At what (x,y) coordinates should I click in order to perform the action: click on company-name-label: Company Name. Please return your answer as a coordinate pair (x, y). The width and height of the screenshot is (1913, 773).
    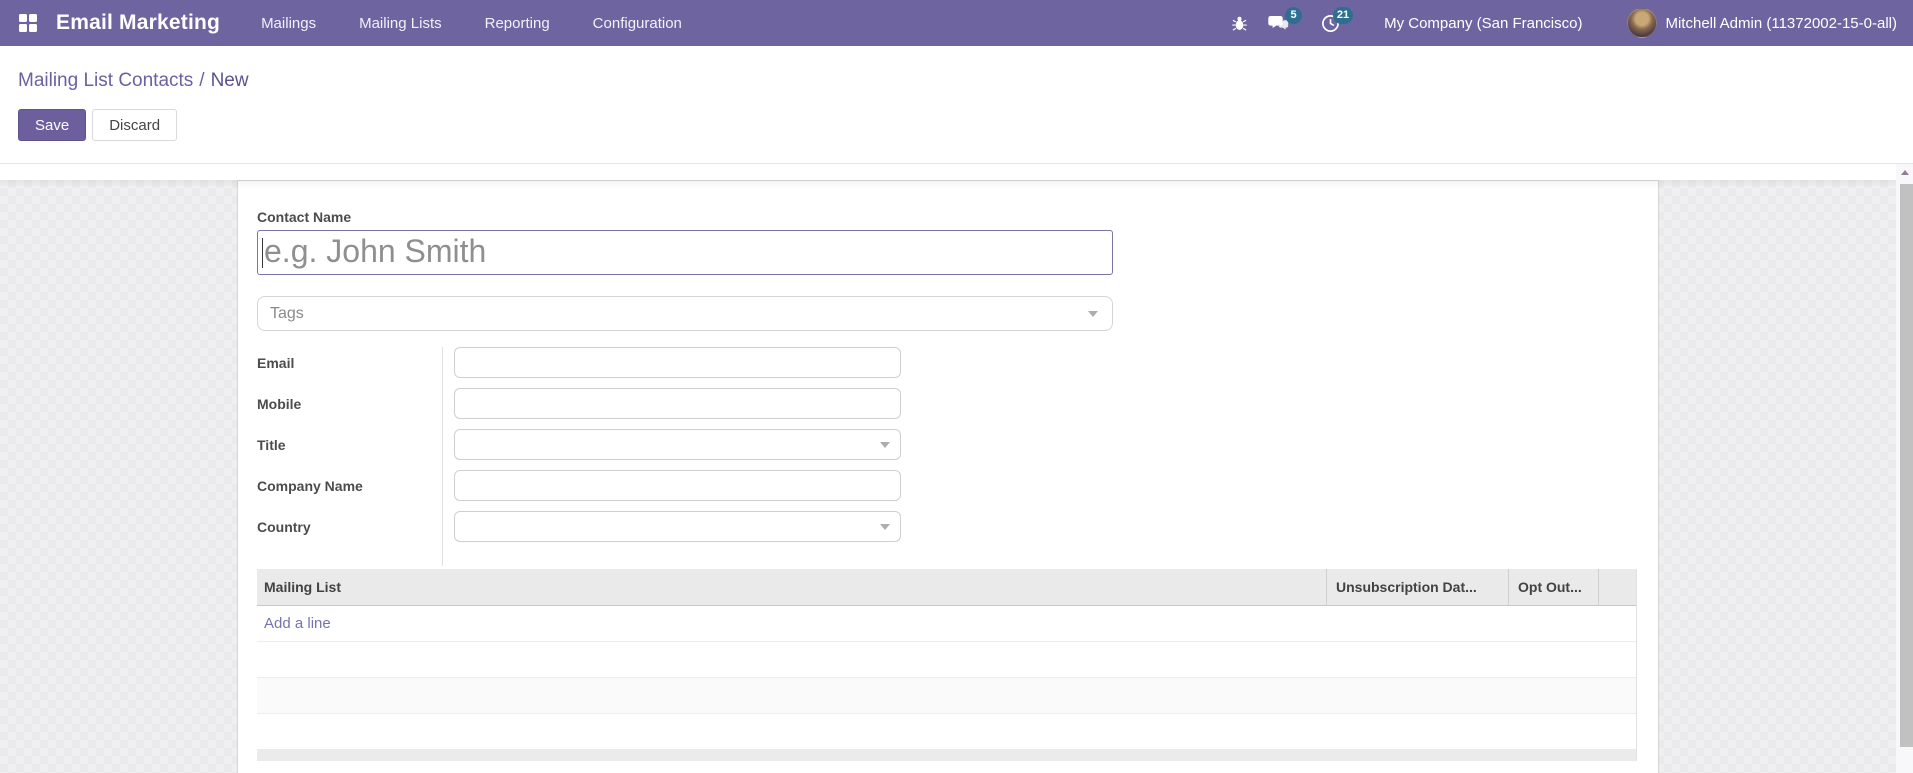
    Looking at the image, I should click on (310, 485).